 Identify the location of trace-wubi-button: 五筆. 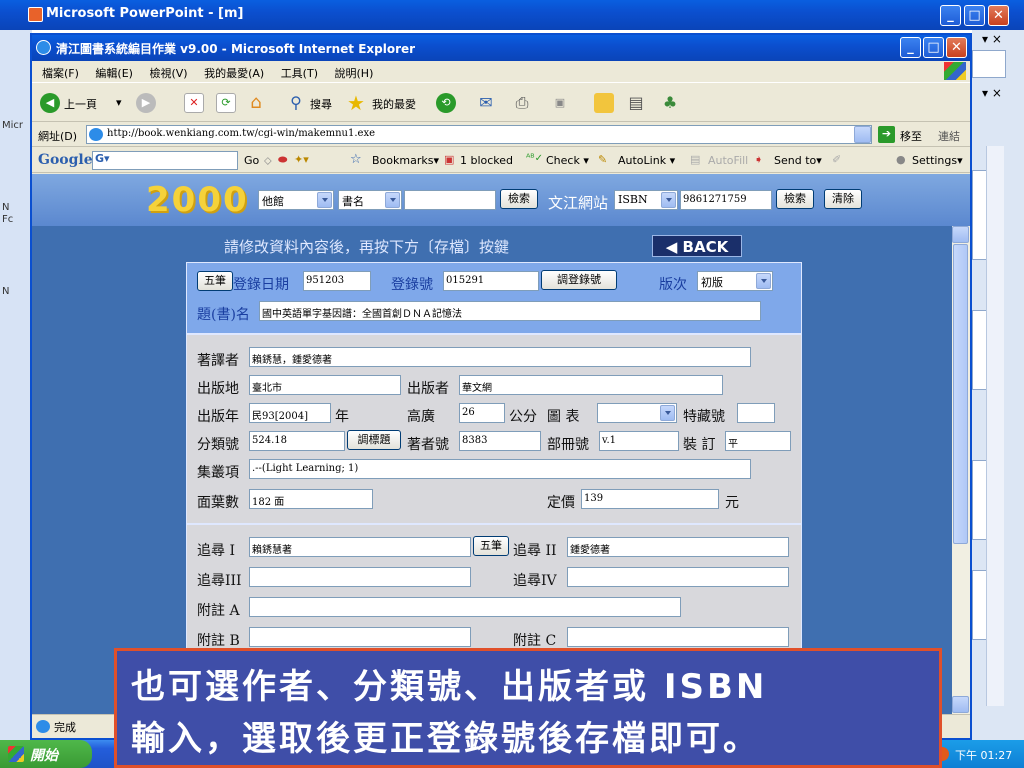
(491, 546).